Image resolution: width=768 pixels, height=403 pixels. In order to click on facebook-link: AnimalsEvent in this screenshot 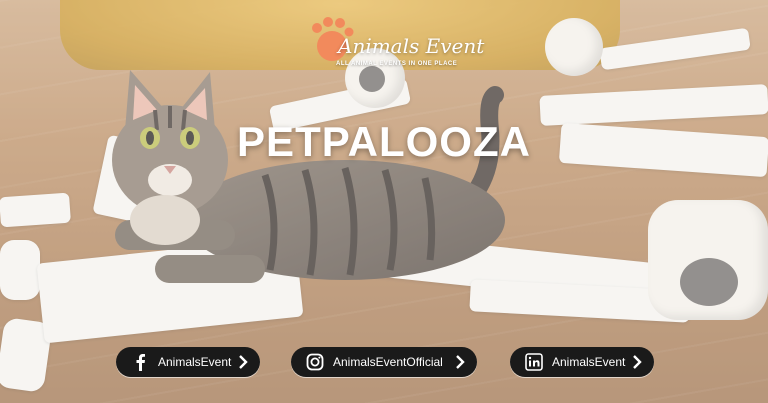, I will do `click(188, 362)`.